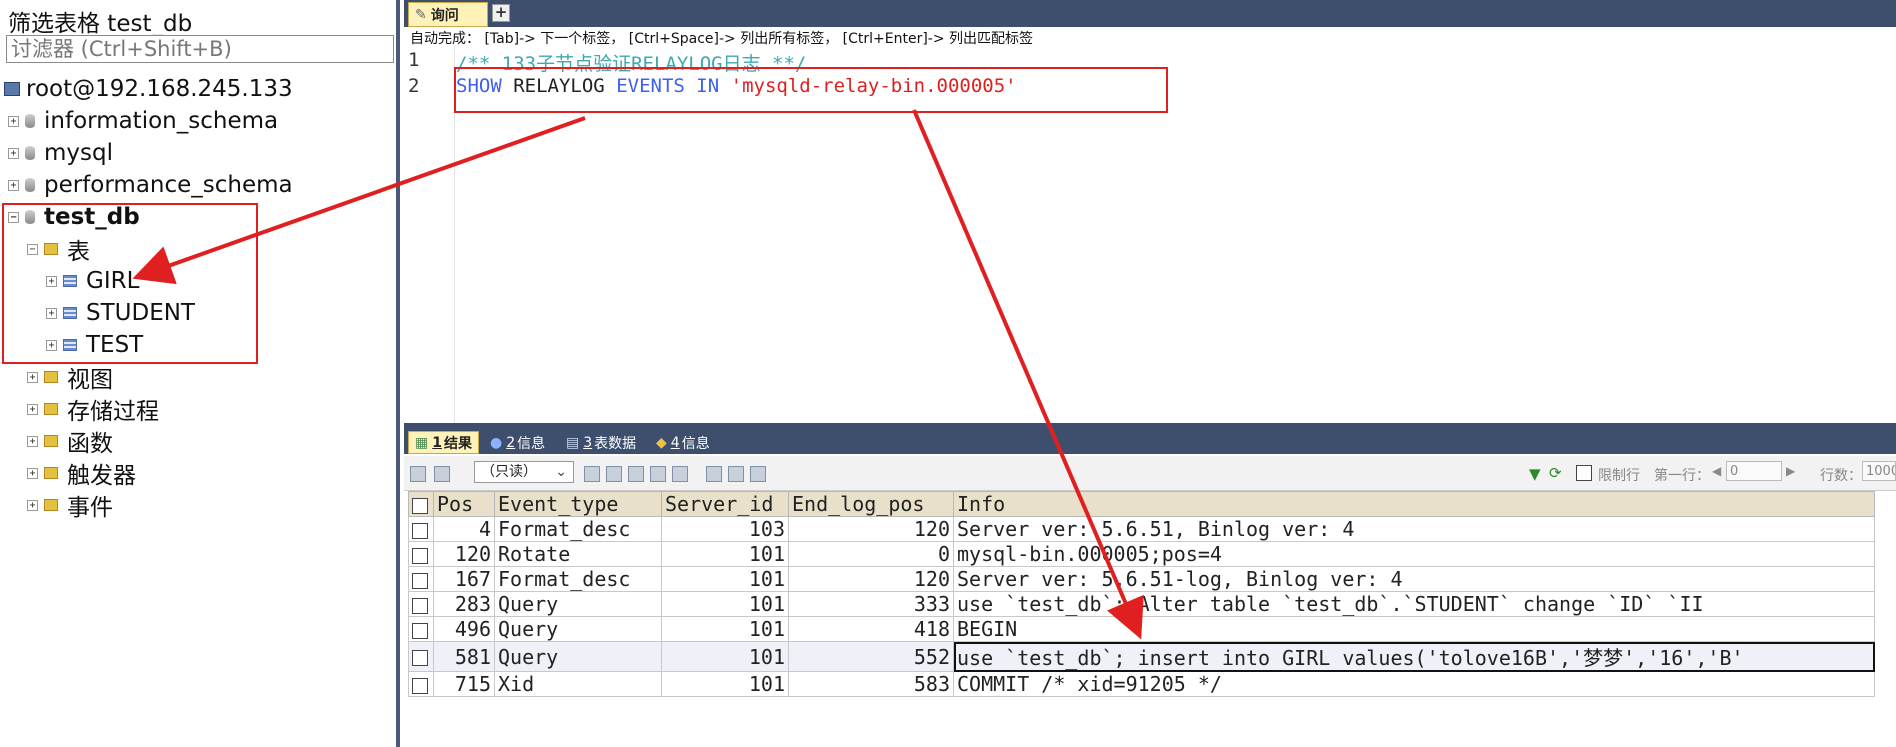 This screenshot has height=747, width=1896. What do you see at coordinates (464, 554) in the screenshot?
I see `cell-pos: 120` at bounding box center [464, 554].